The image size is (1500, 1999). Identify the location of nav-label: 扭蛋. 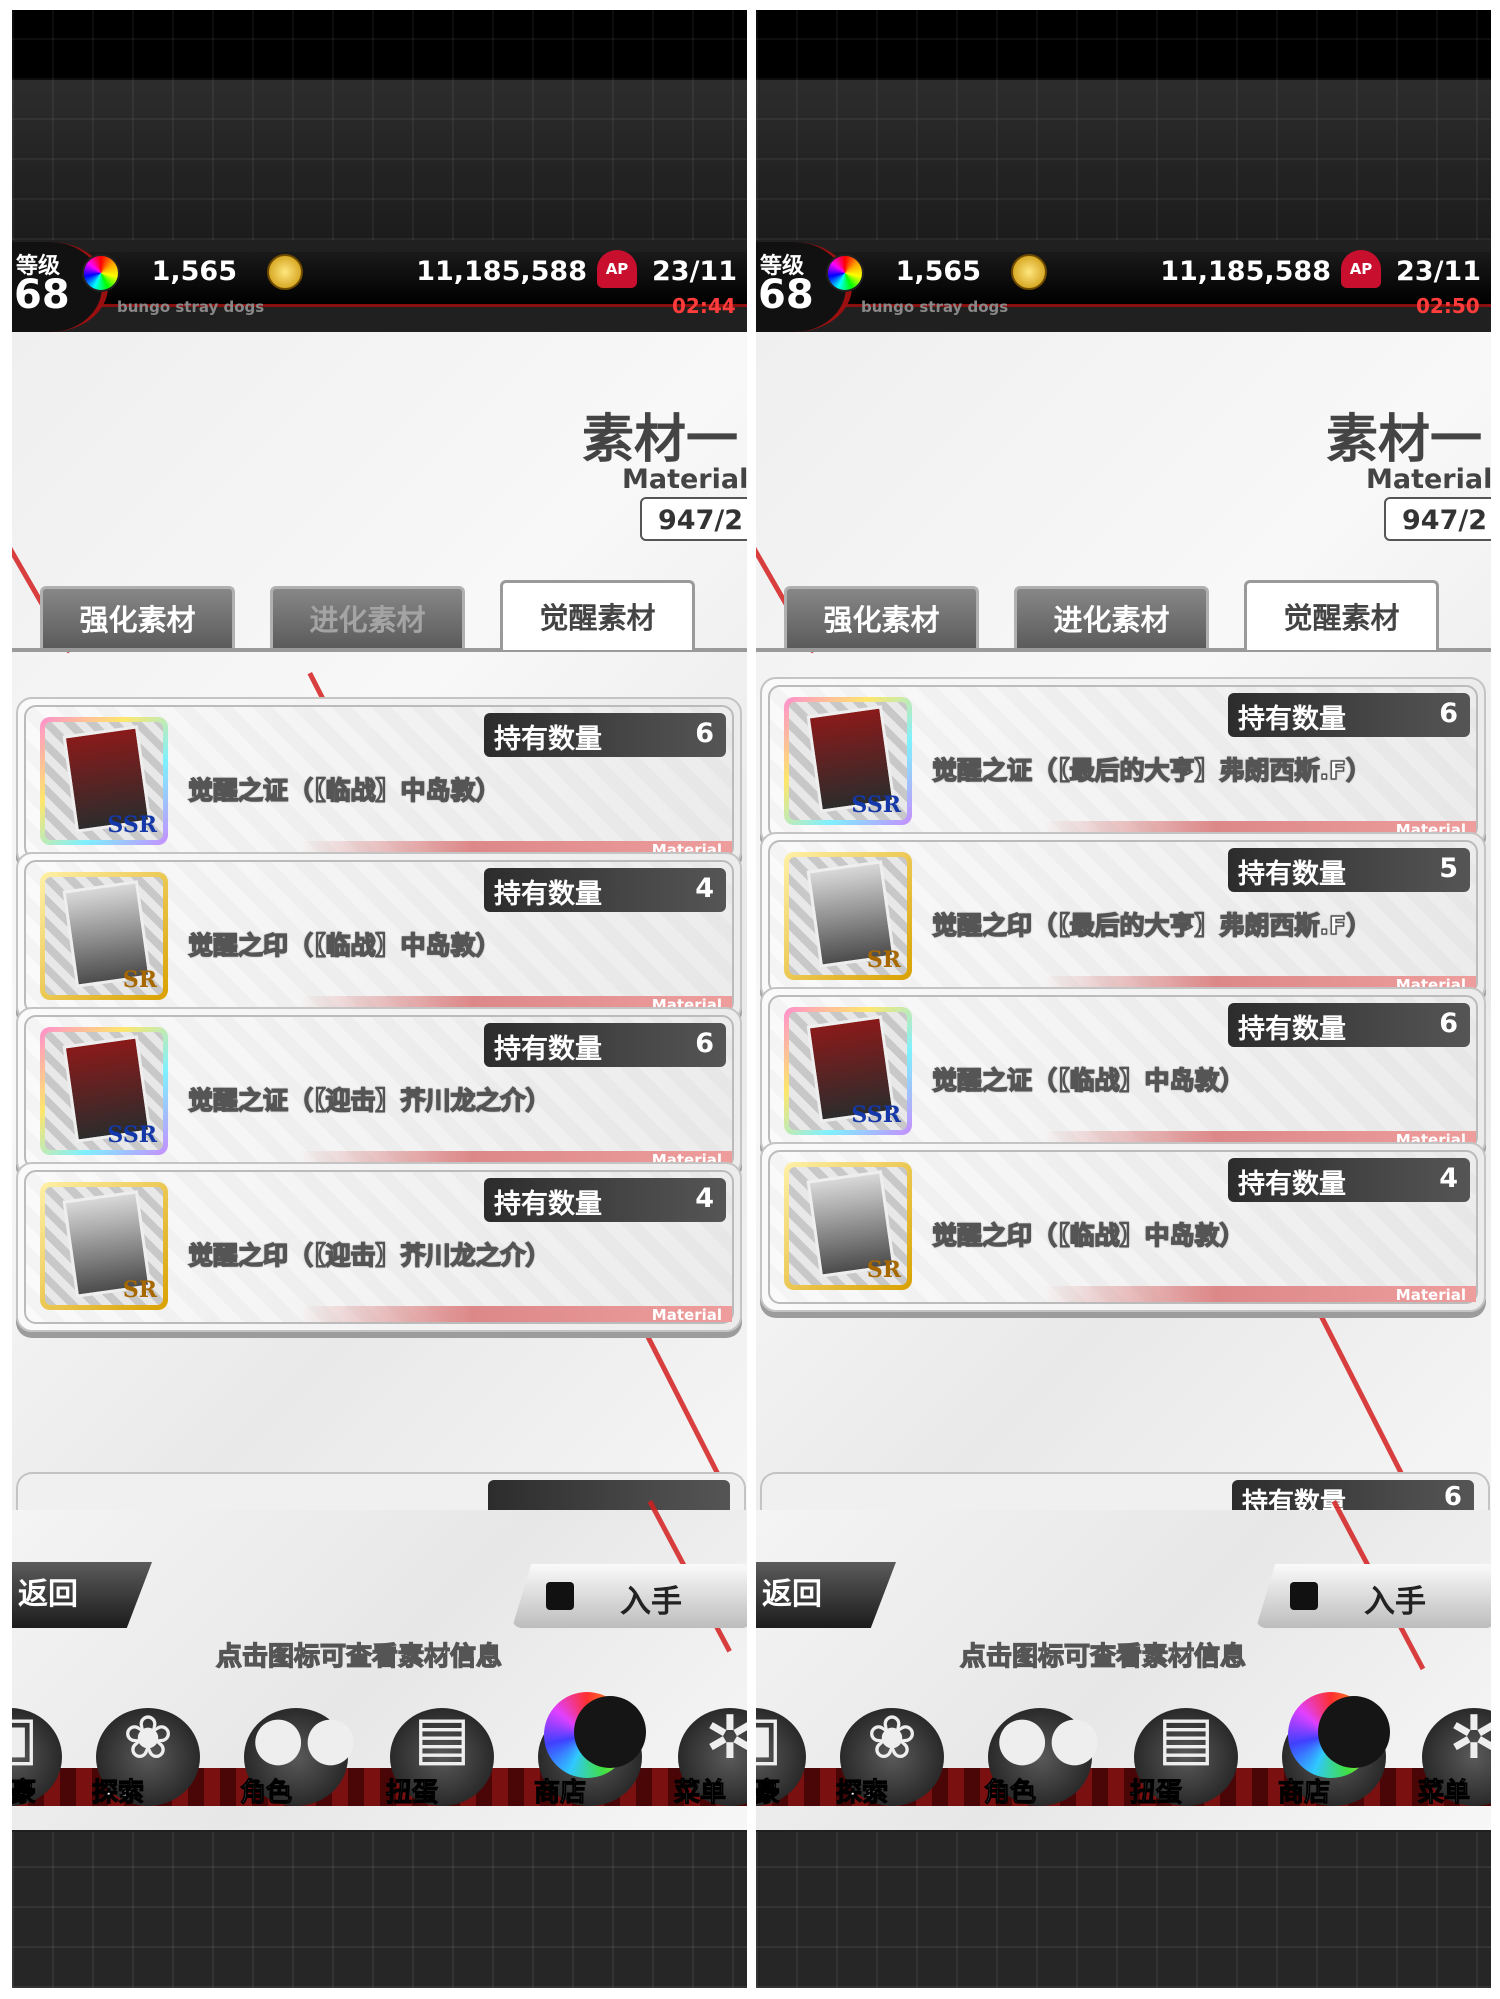
(412, 1793).